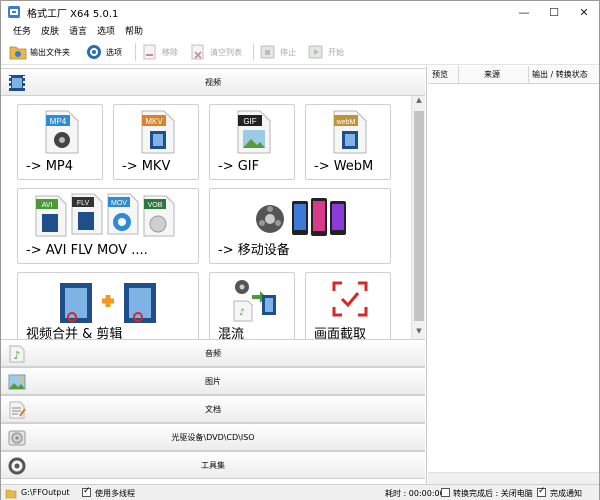  I want to click on multi-format-icon: AVI FLV MOV VOB, so click(105, 215).